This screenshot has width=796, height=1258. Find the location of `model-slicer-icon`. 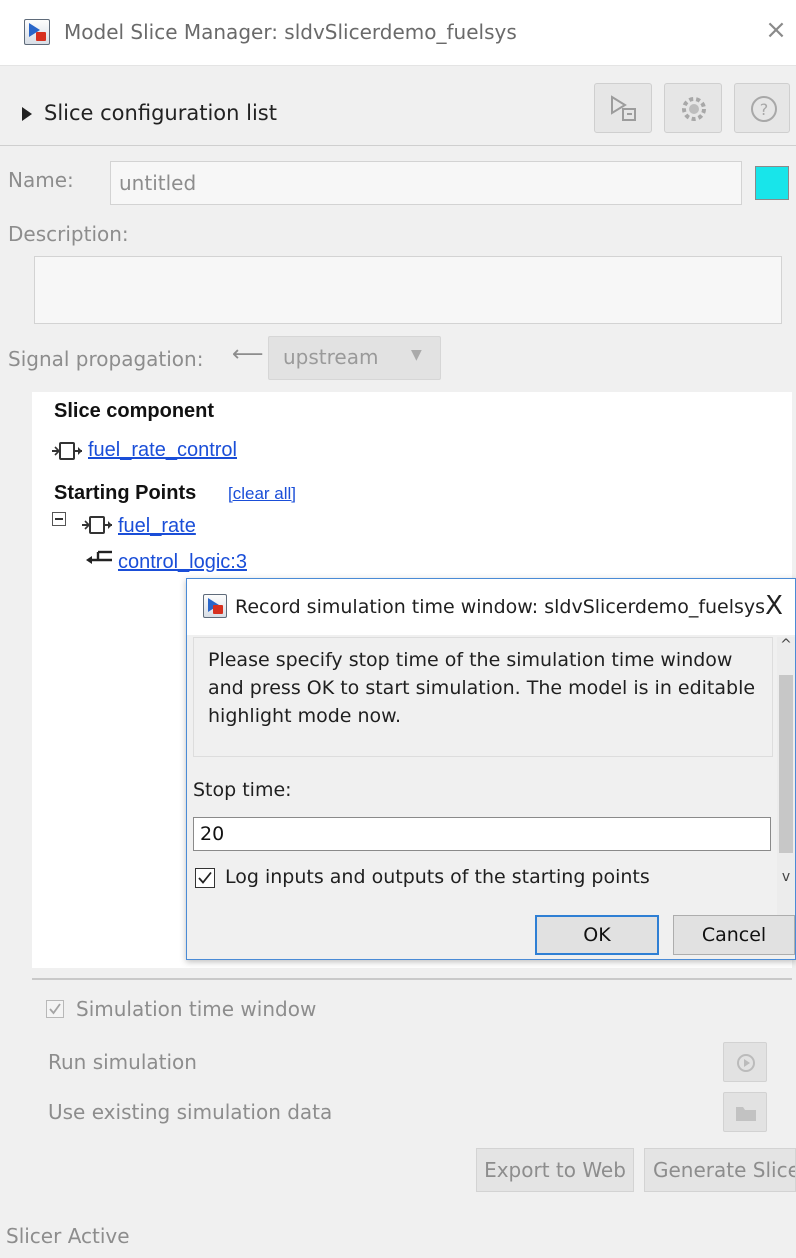

model-slicer-icon is located at coordinates (623, 108).